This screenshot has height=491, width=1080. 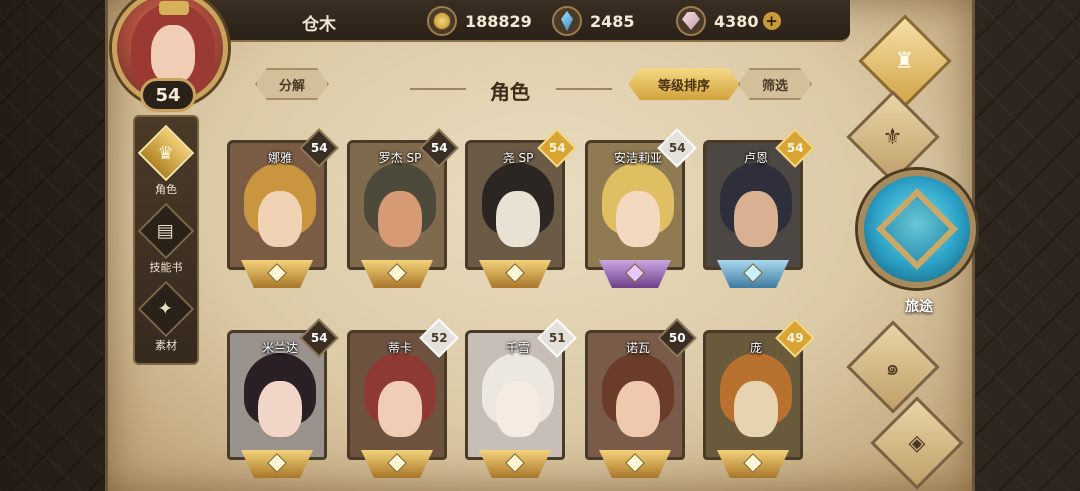 I want to click on nav-market: ◈ 市集, so click(x=917, y=443).